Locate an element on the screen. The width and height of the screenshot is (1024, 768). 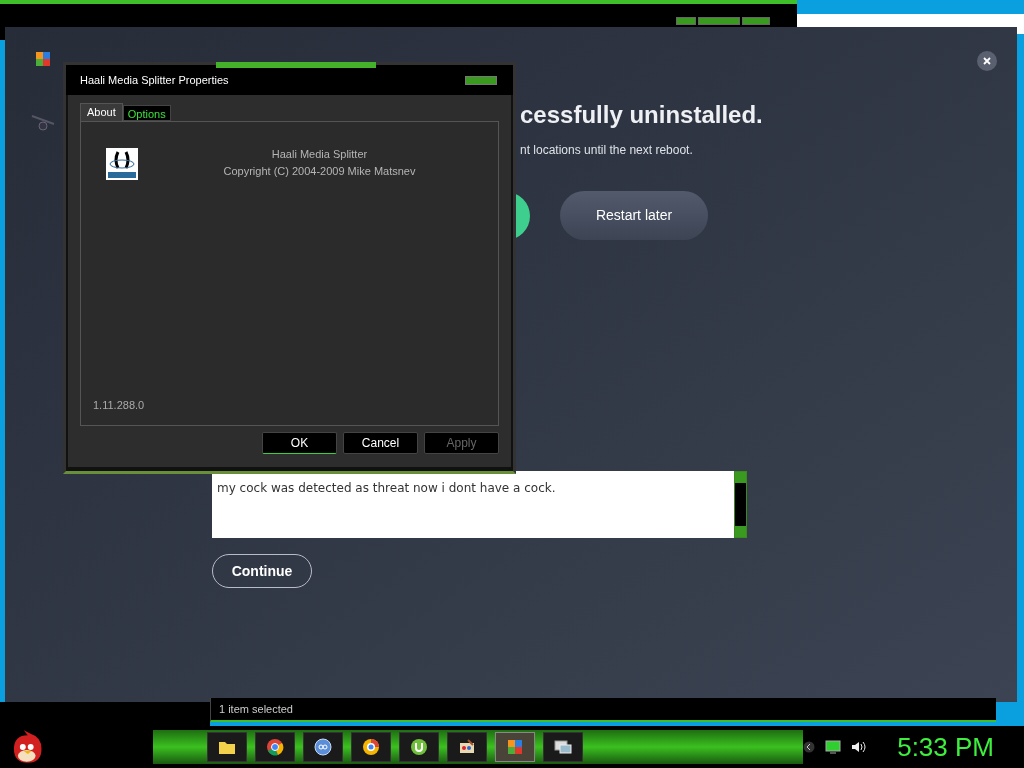
browser-icon is located at coordinates (371, 747).